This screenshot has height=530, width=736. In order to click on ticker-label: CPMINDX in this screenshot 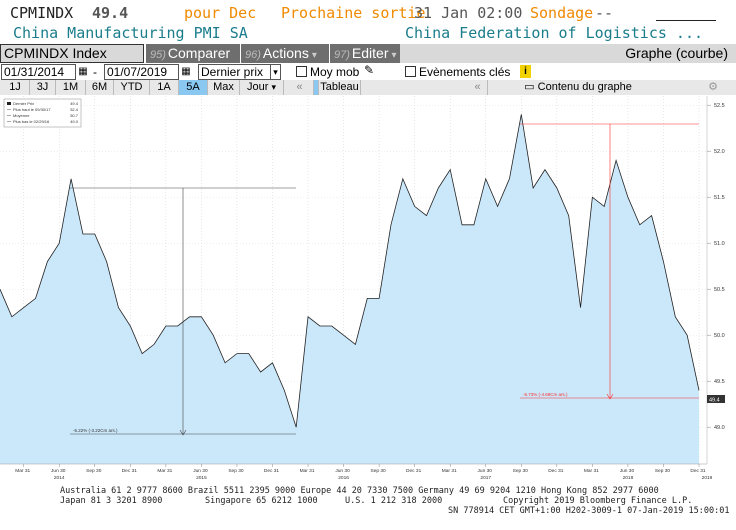, I will do `click(42, 13)`.